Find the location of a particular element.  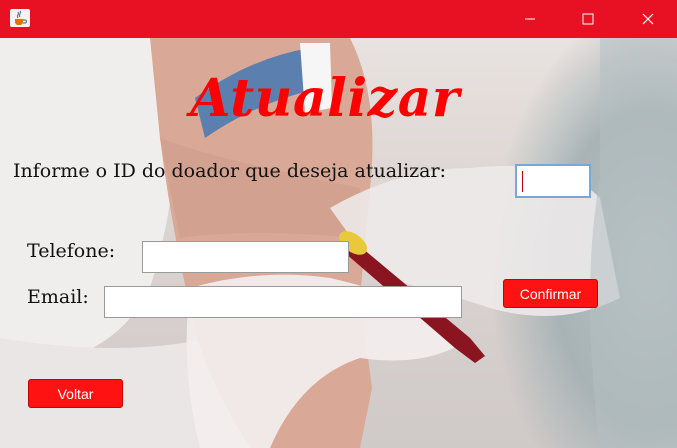

minimize-icon is located at coordinates (530, 19).